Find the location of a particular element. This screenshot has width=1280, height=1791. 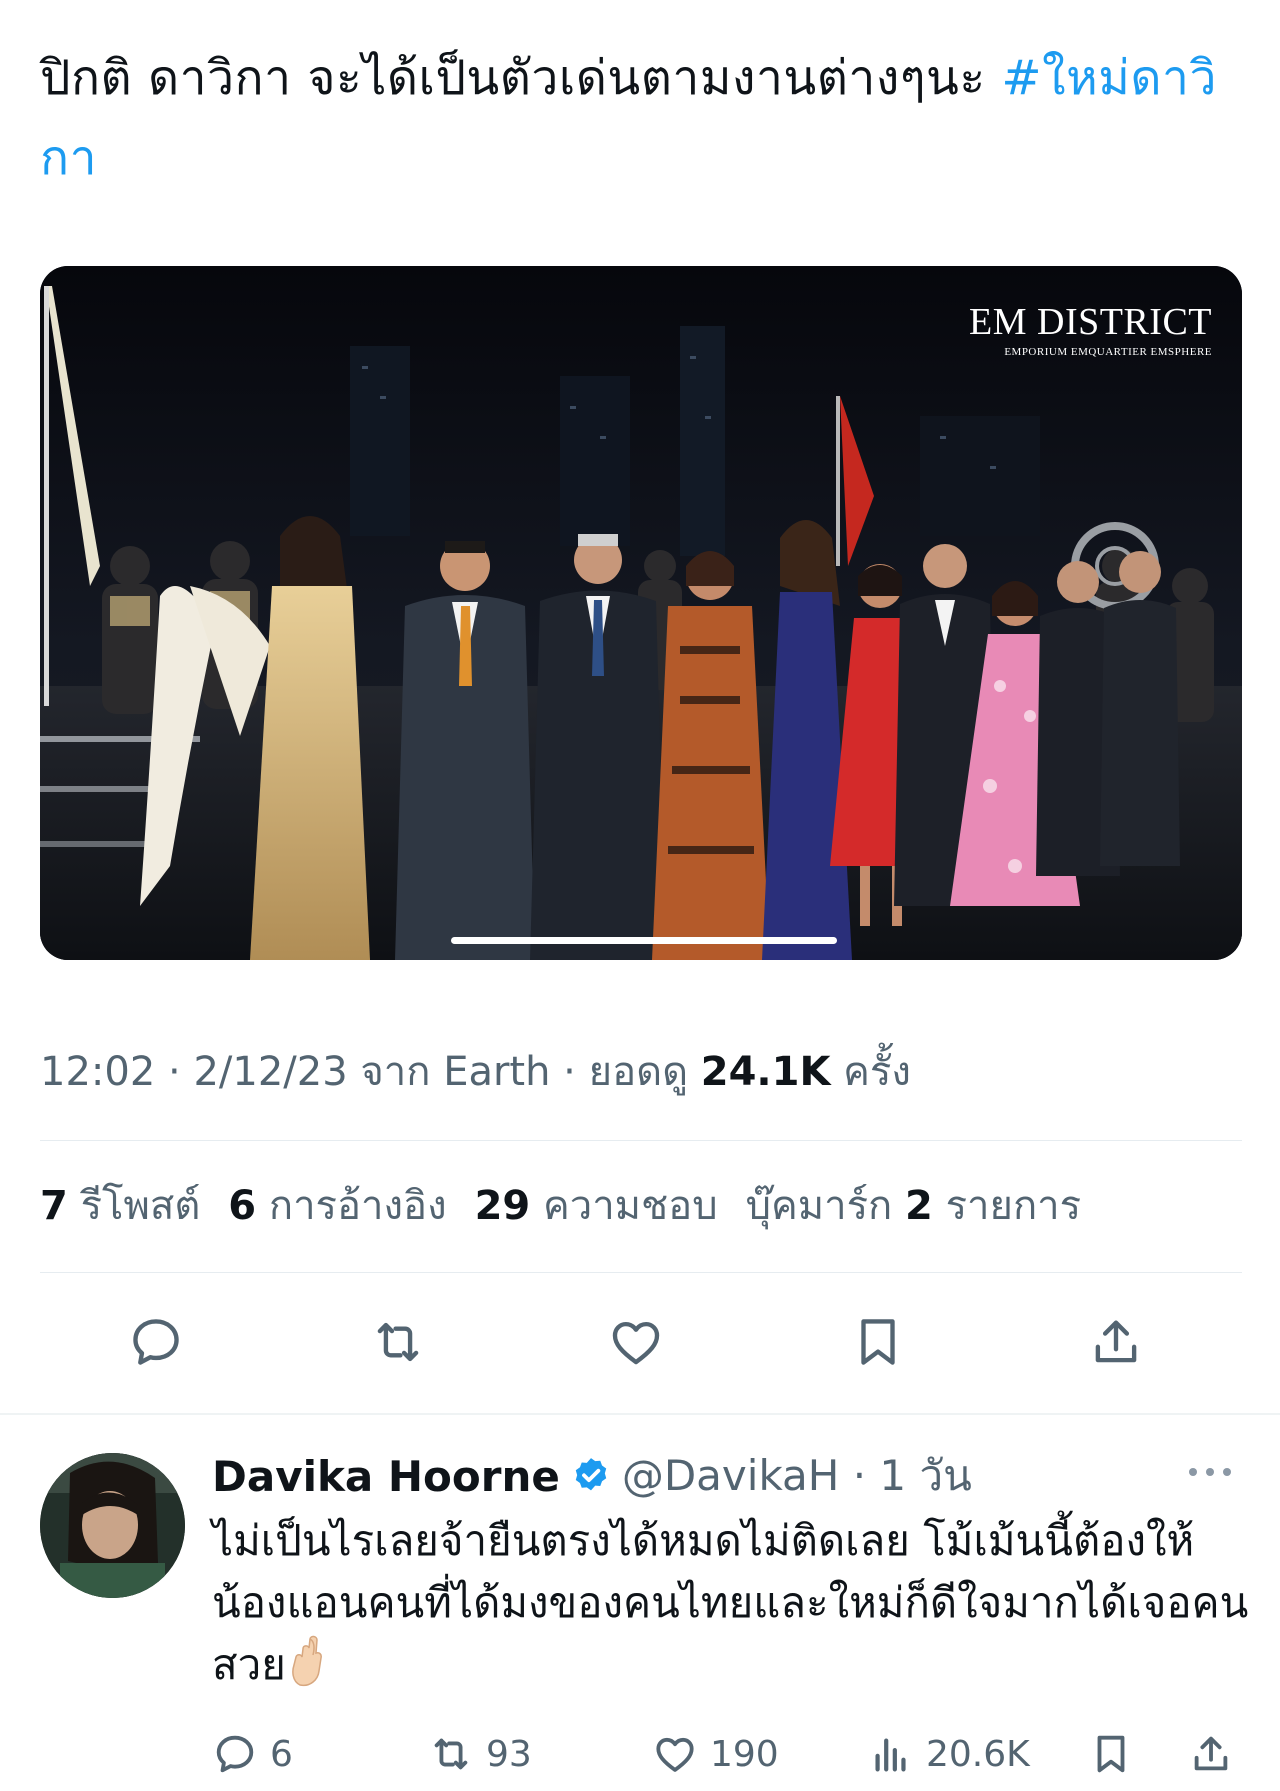

tweet-time: 12:02 is located at coordinates (97, 1072).